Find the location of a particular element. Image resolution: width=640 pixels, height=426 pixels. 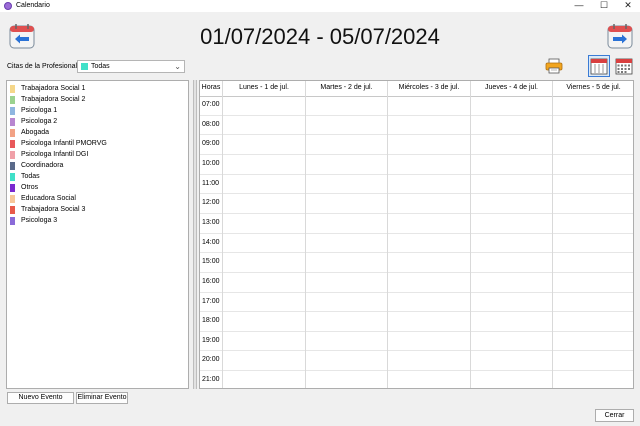

delete-event-button: Eliminar Evento is located at coordinates (102, 398).